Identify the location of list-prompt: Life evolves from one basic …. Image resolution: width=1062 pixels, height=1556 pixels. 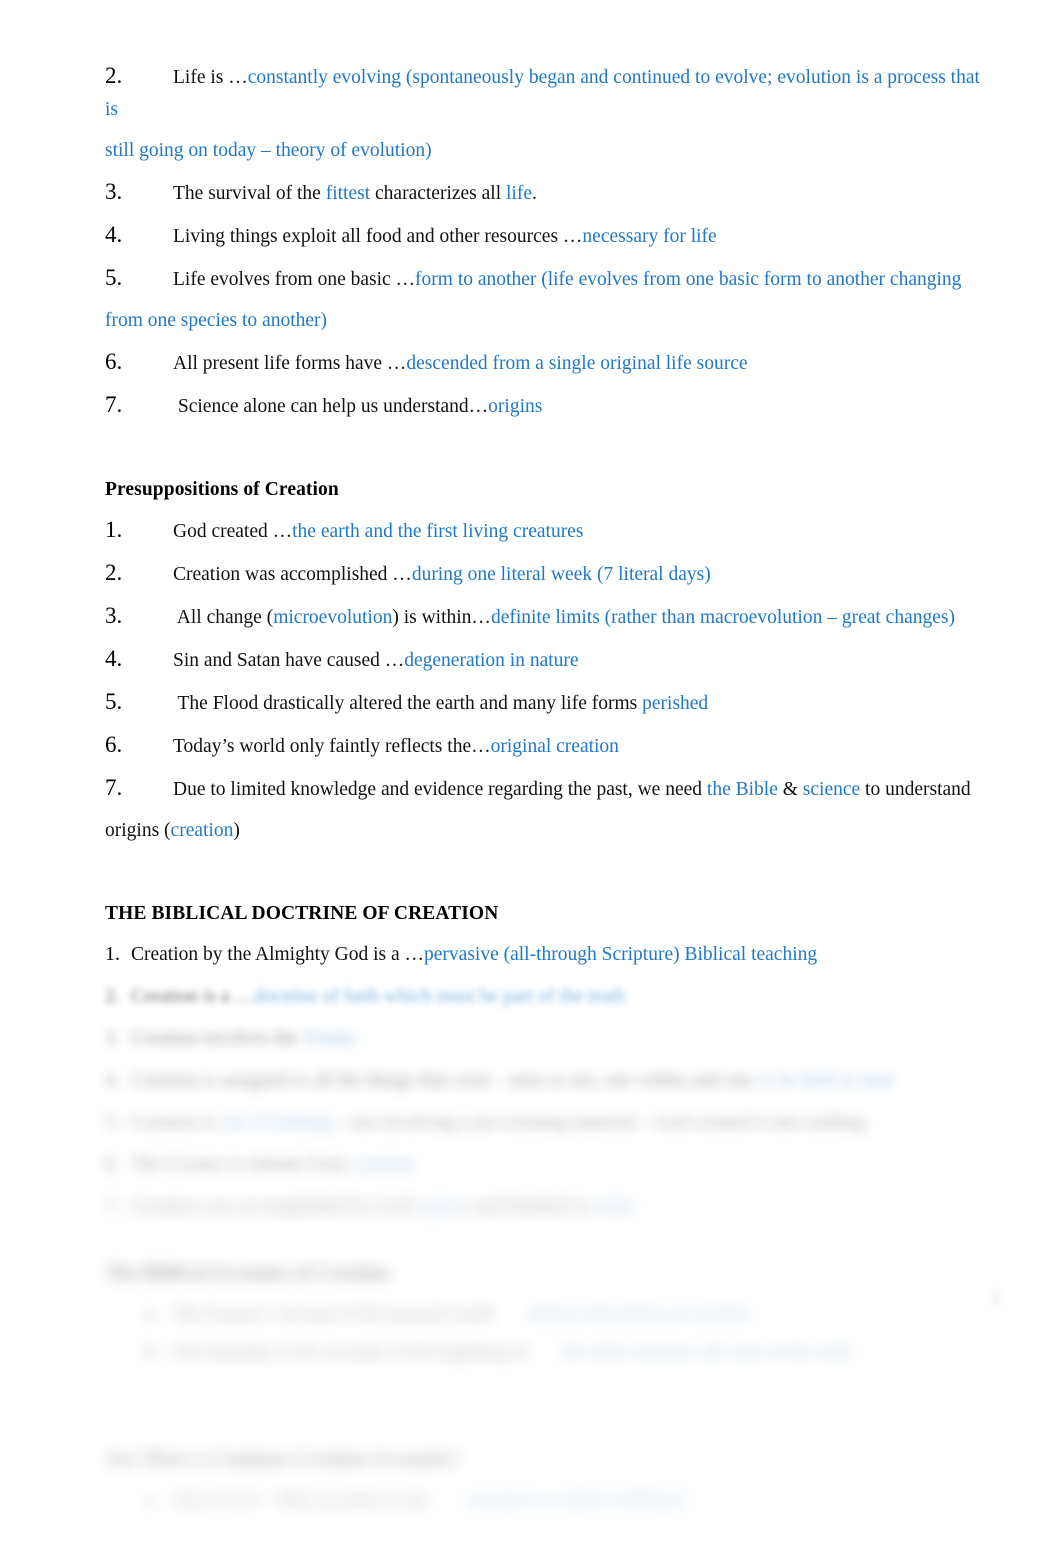
(294, 279).